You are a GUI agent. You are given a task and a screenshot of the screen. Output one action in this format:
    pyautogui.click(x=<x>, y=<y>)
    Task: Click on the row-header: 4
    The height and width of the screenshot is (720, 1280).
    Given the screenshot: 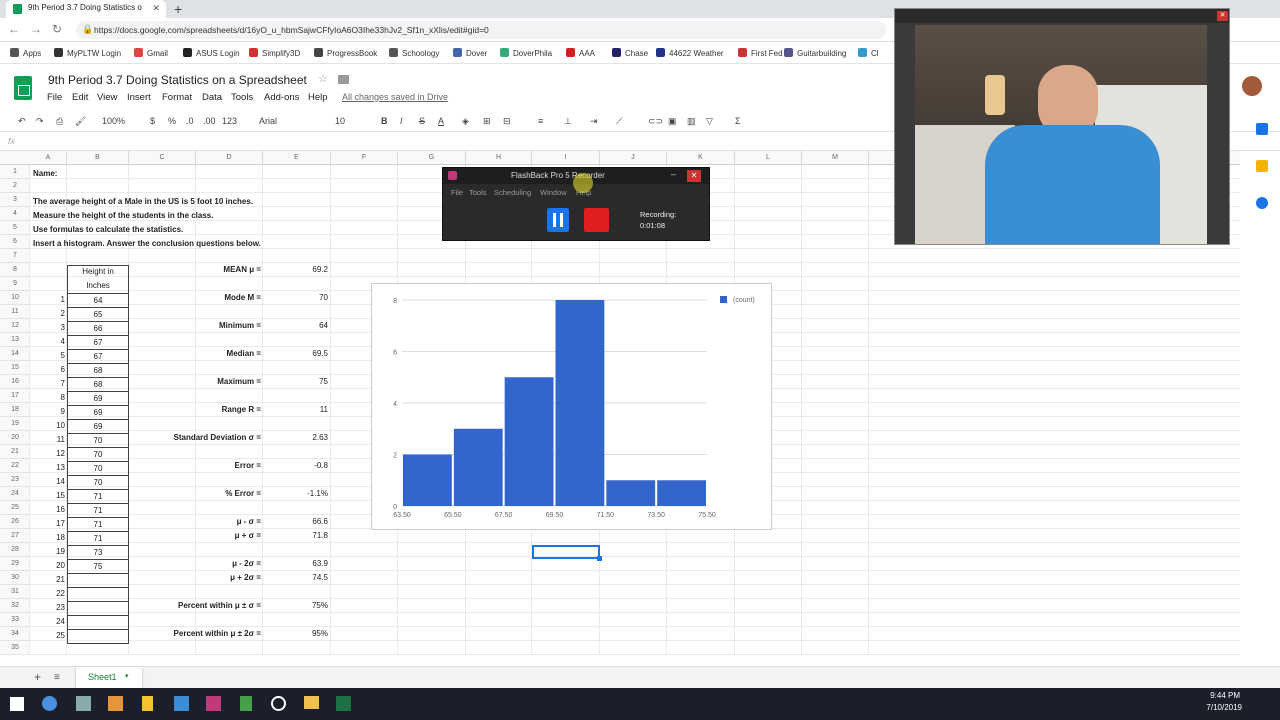 What is the action you would take?
    pyautogui.click(x=15, y=214)
    